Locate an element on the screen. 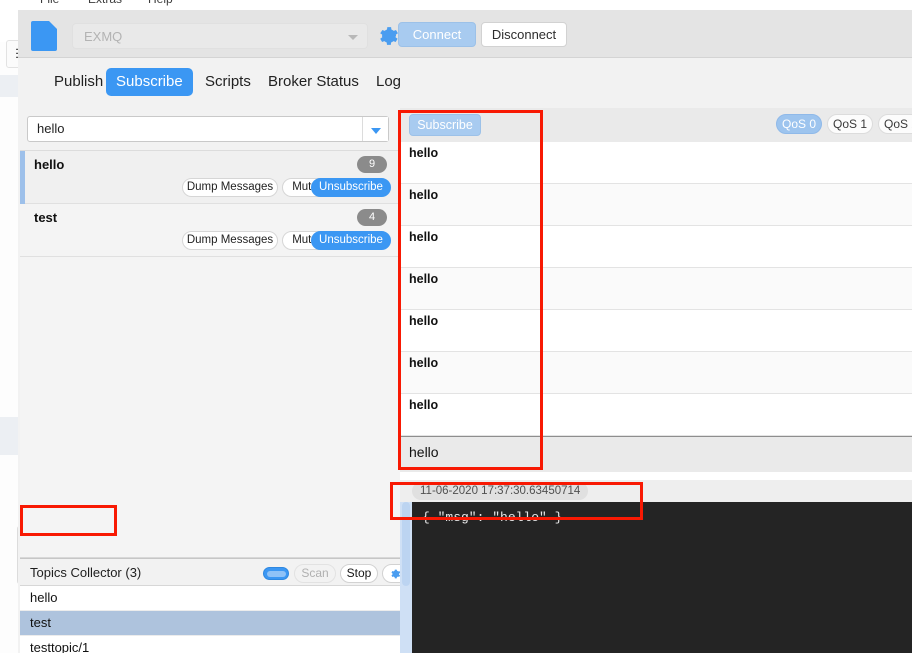 Image resolution: width=912 pixels, height=653 pixels. topic-input-value: hello is located at coordinates (51, 128).